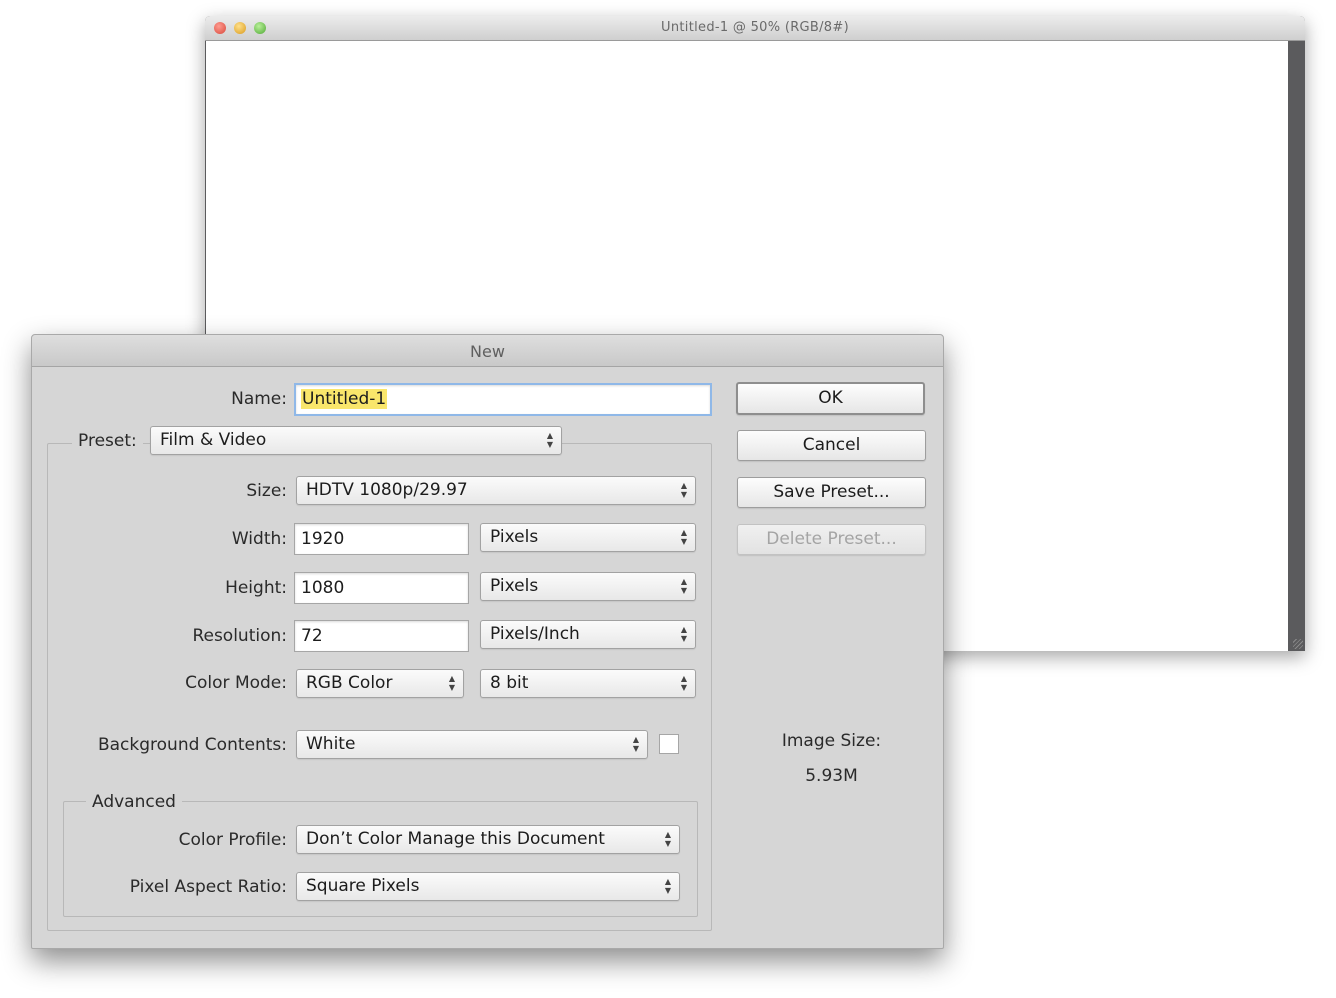  What do you see at coordinates (831, 776) in the screenshot?
I see `image-size-value: 5.93M` at bounding box center [831, 776].